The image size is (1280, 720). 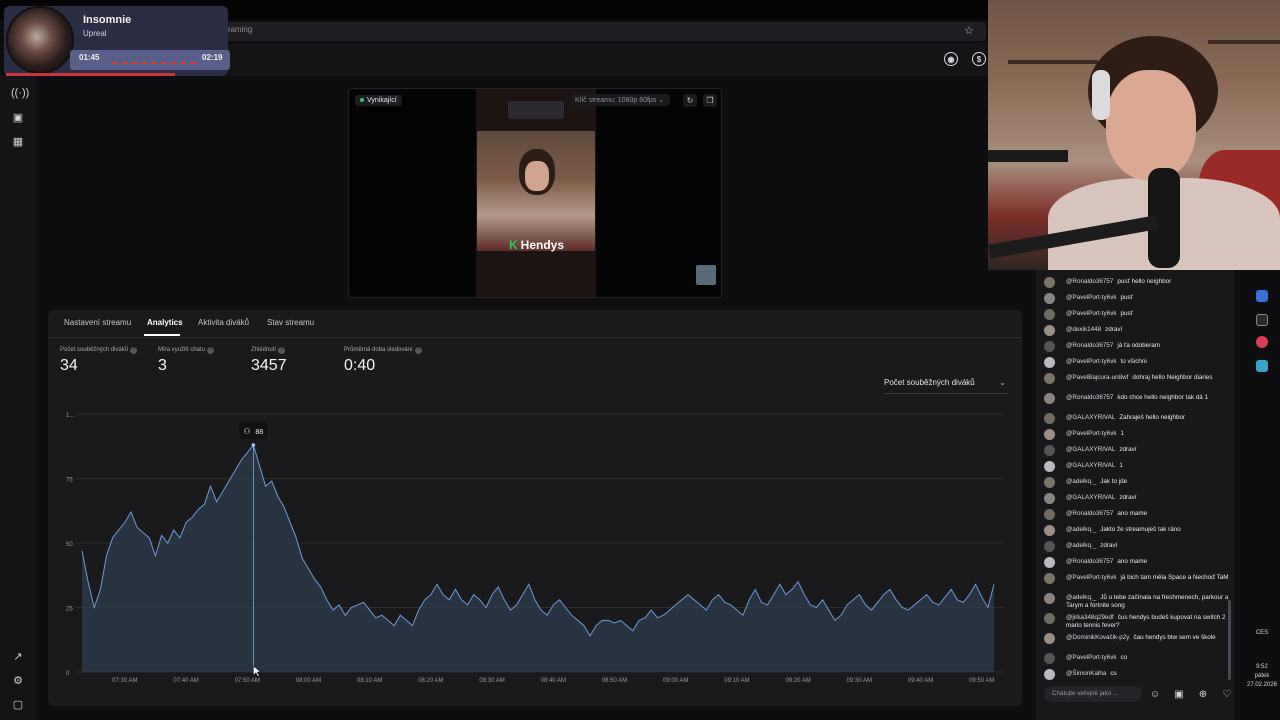 What do you see at coordinates (1097, 637) in the screenshot?
I see `chat-username: @DominikKovačik-p2y` at bounding box center [1097, 637].